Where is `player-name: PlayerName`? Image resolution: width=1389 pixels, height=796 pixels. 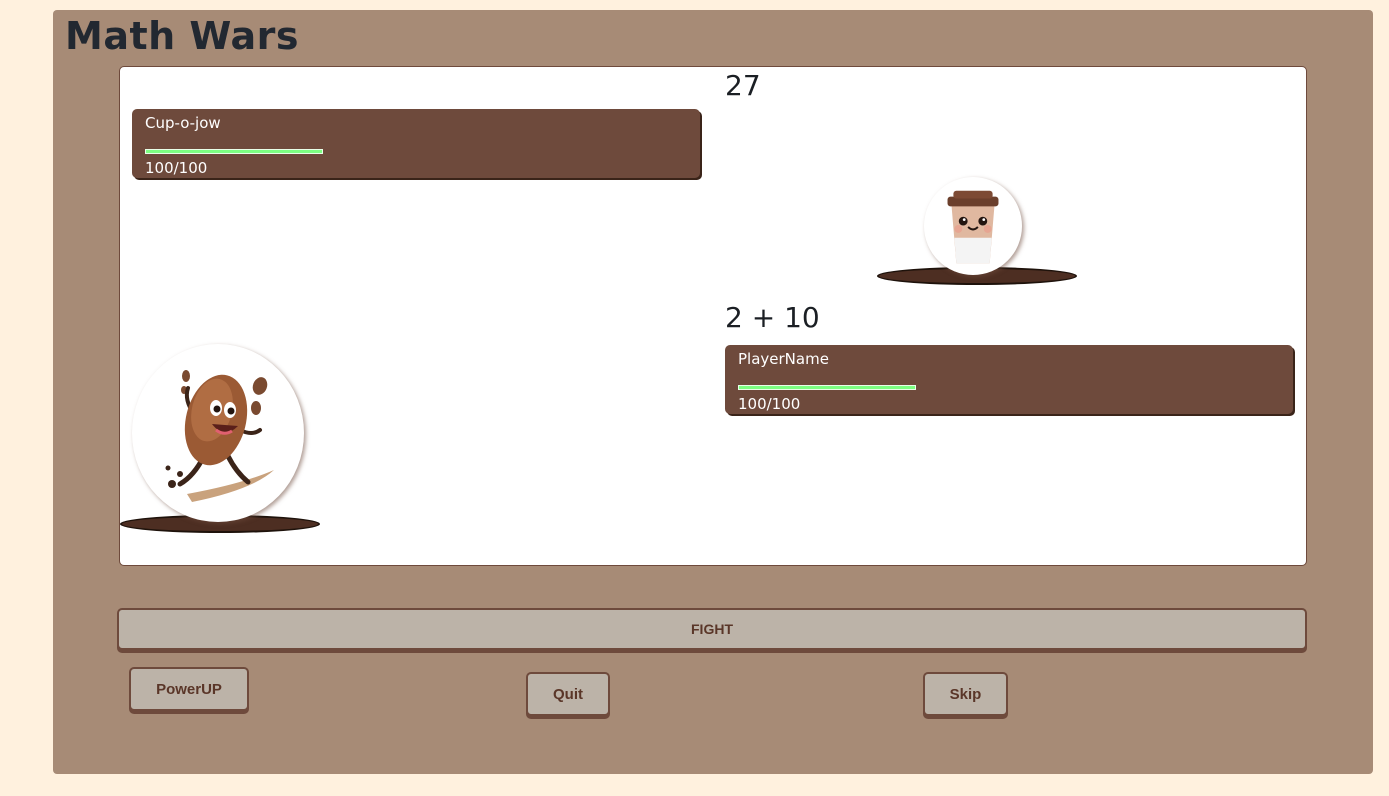
player-name: PlayerName is located at coordinates (783, 359).